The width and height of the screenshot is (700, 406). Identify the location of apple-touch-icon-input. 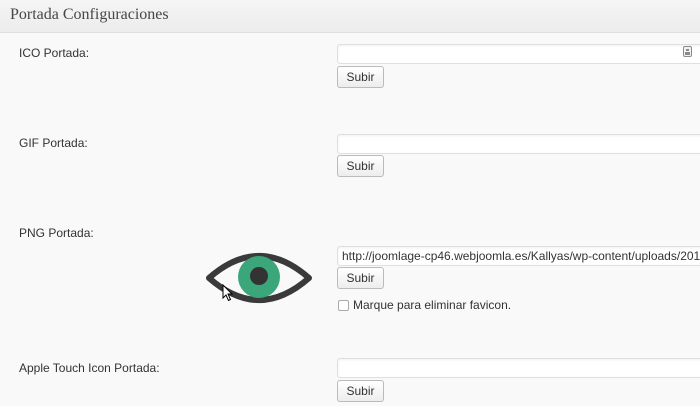
(518, 368).